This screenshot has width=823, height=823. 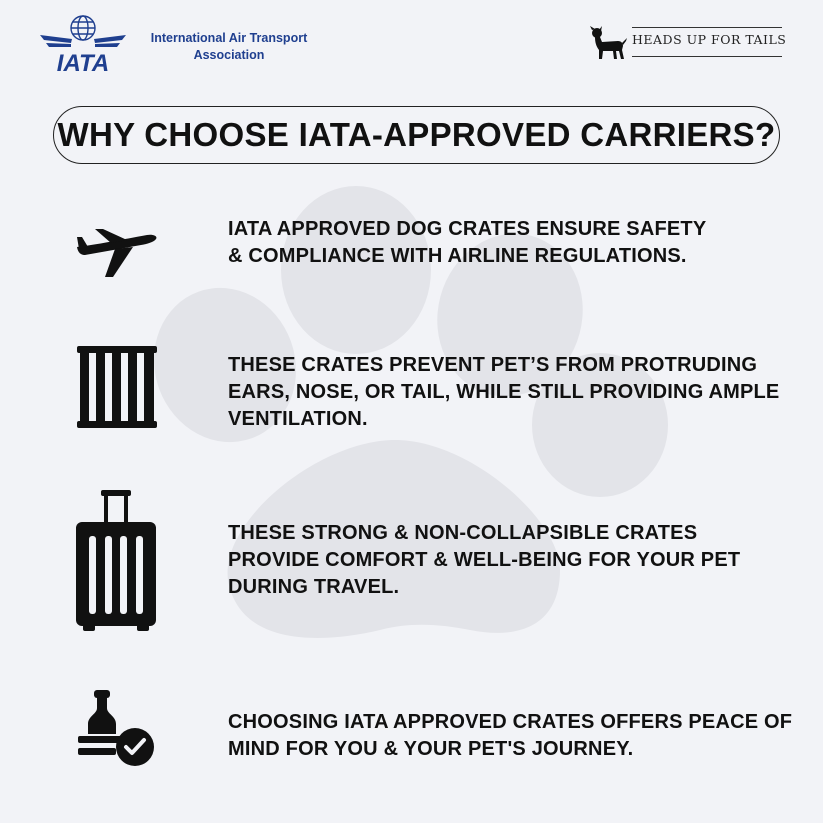 I want to click on title-banner: WHY CHOOSE IATA-APPROVED CARRIERS?, so click(x=416, y=135).